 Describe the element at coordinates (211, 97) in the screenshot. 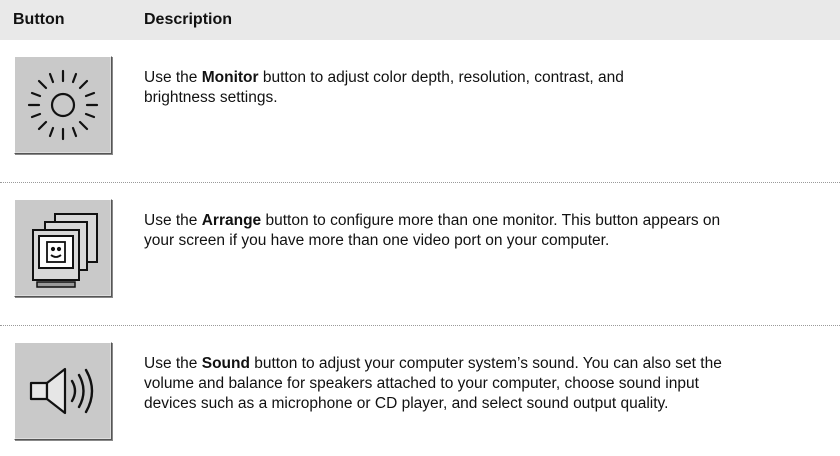

I see `description-line: brightness settings.` at that location.